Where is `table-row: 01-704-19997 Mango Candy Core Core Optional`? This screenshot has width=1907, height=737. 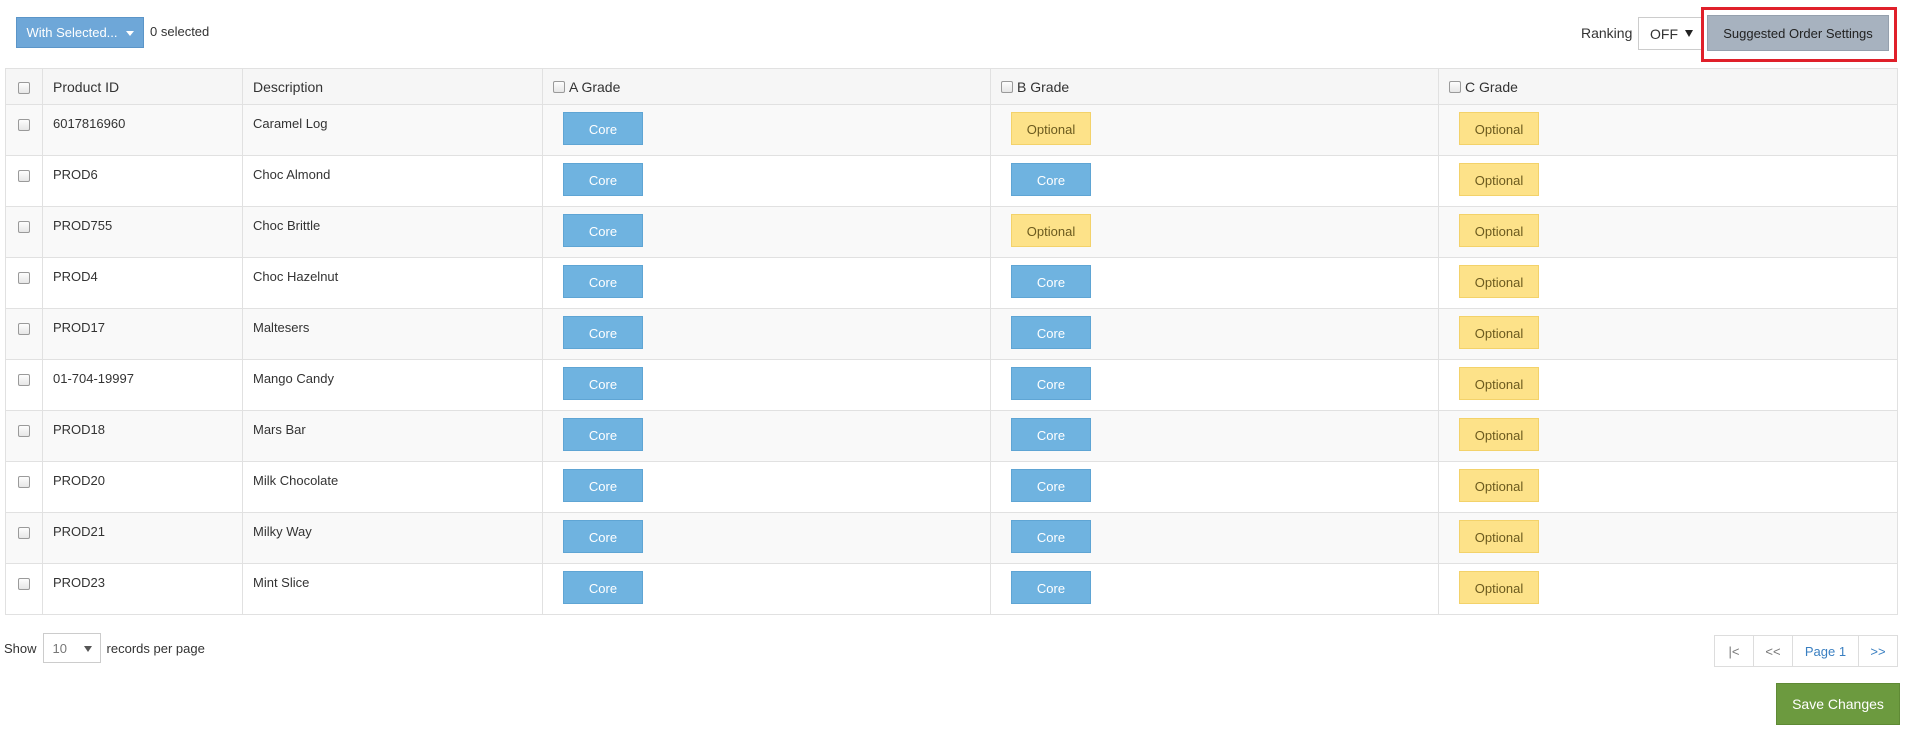
table-row: 01-704-19997 Mango Candy Core Core Optional is located at coordinates (951, 385).